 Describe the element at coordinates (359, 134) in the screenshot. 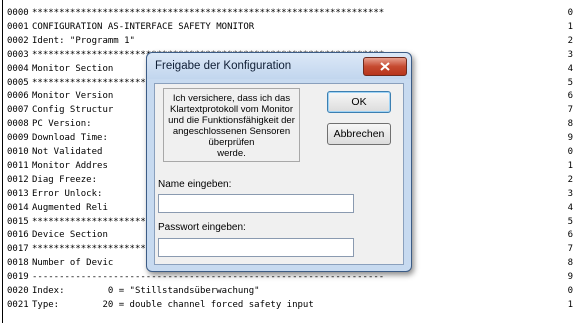

I see `cancel-button: Abbrechen` at that location.